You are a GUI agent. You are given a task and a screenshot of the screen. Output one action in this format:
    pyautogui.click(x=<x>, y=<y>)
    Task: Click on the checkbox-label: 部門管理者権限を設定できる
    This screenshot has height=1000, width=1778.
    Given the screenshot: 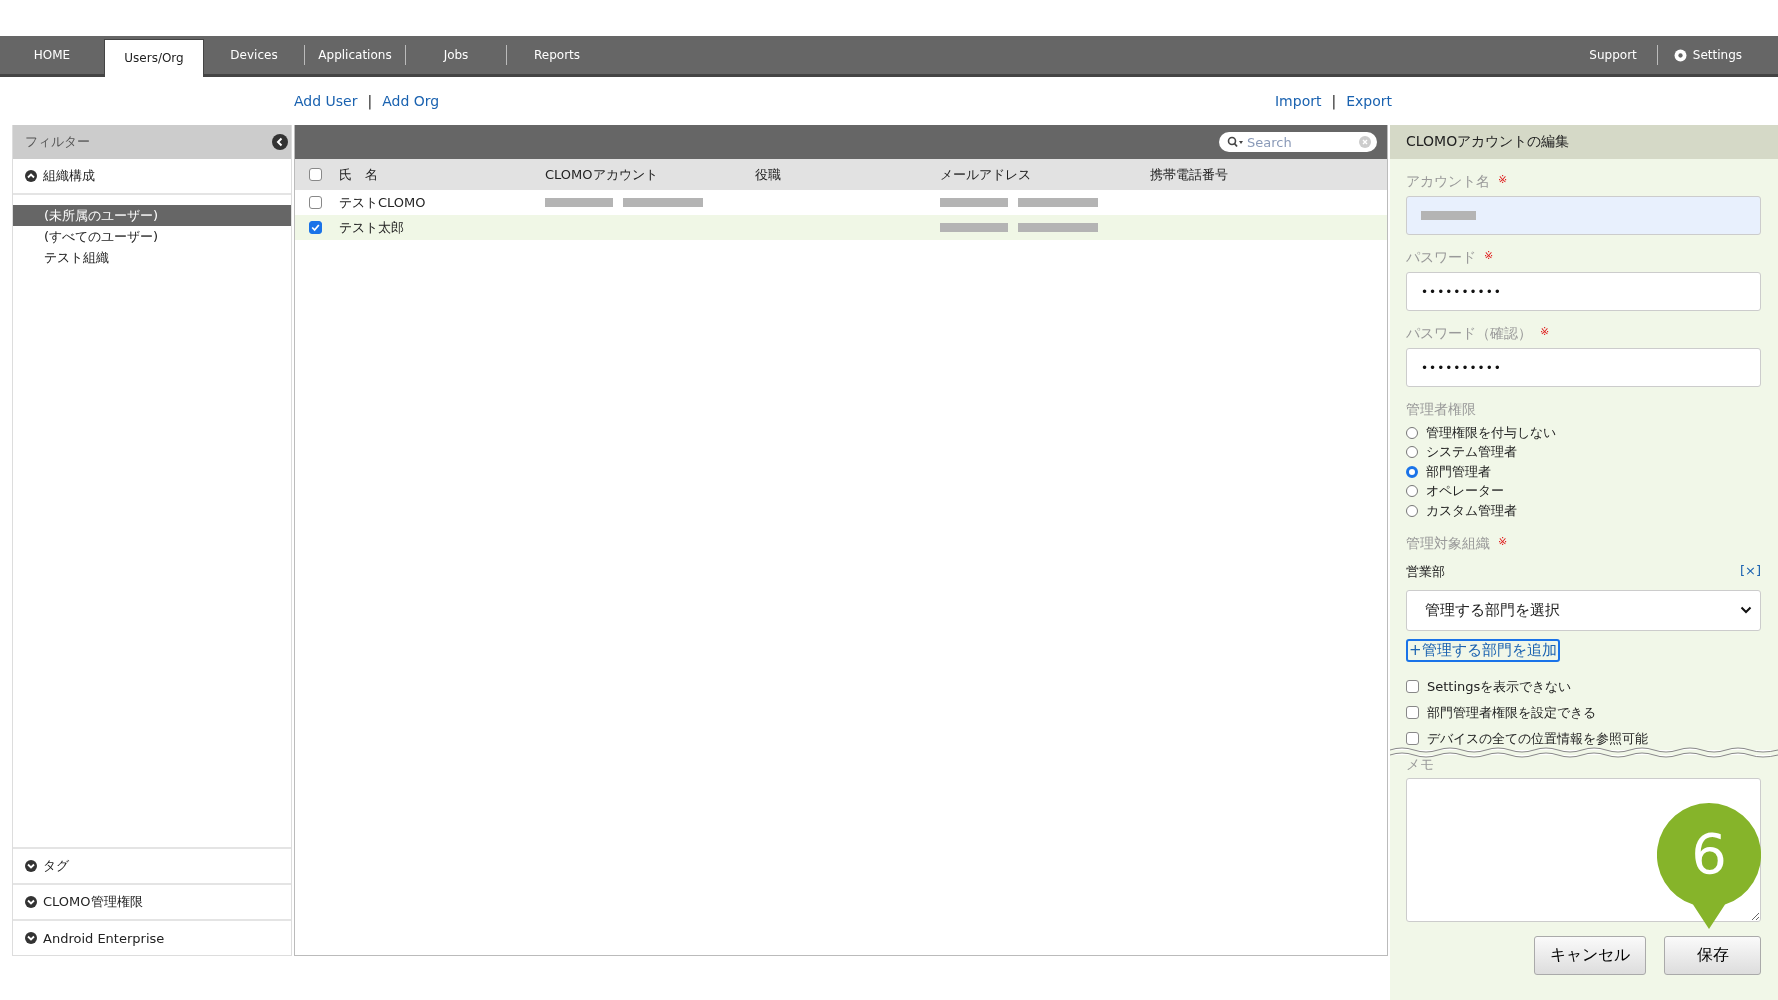 What is the action you would take?
    pyautogui.click(x=1511, y=712)
    